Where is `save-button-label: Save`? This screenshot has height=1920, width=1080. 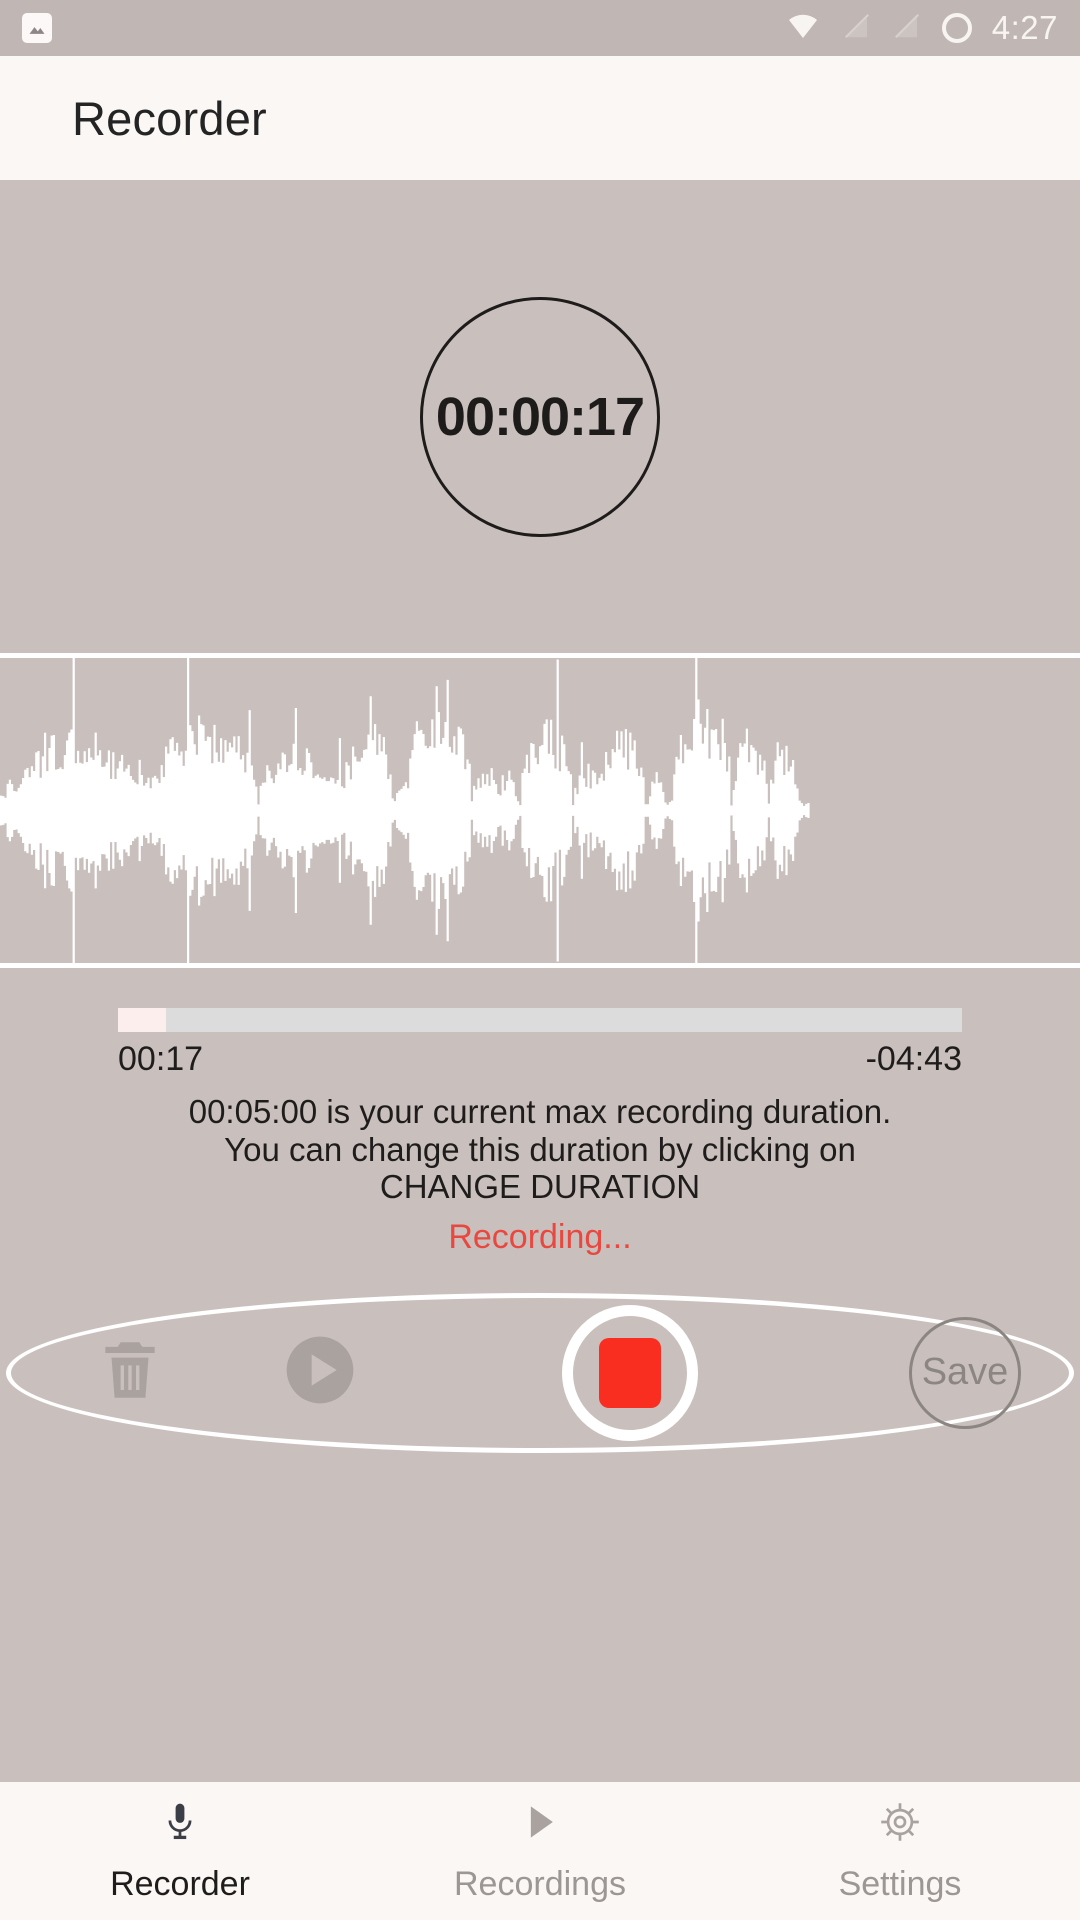 save-button-label: Save is located at coordinates (965, 1372).